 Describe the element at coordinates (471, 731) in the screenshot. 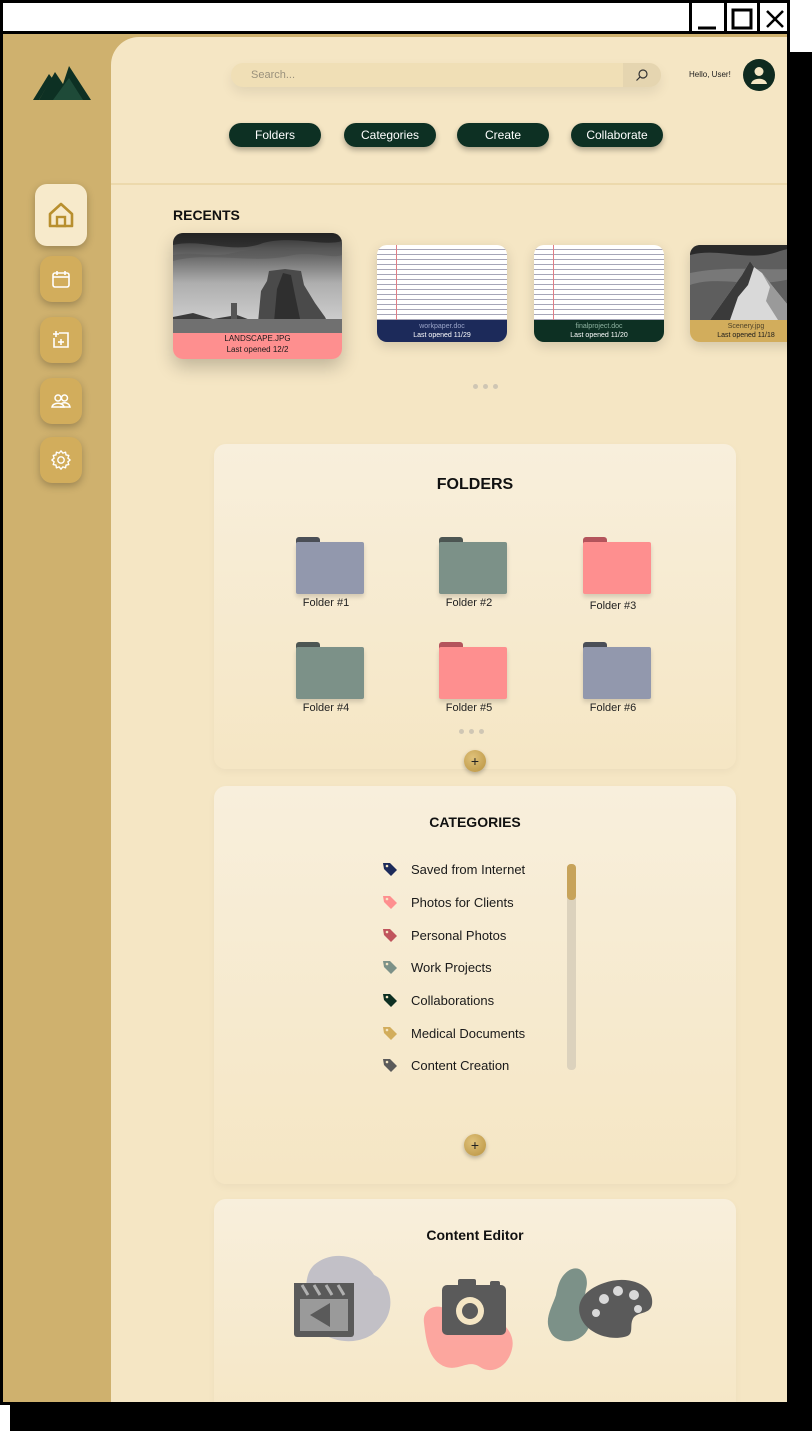

I see `folders-pagination` at that location.